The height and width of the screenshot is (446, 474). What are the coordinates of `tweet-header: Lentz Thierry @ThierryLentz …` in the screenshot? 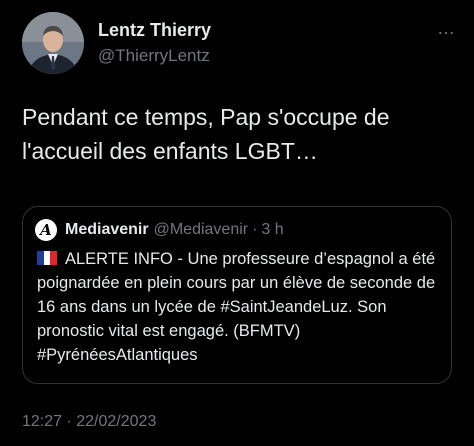 It's located at (242, 44).